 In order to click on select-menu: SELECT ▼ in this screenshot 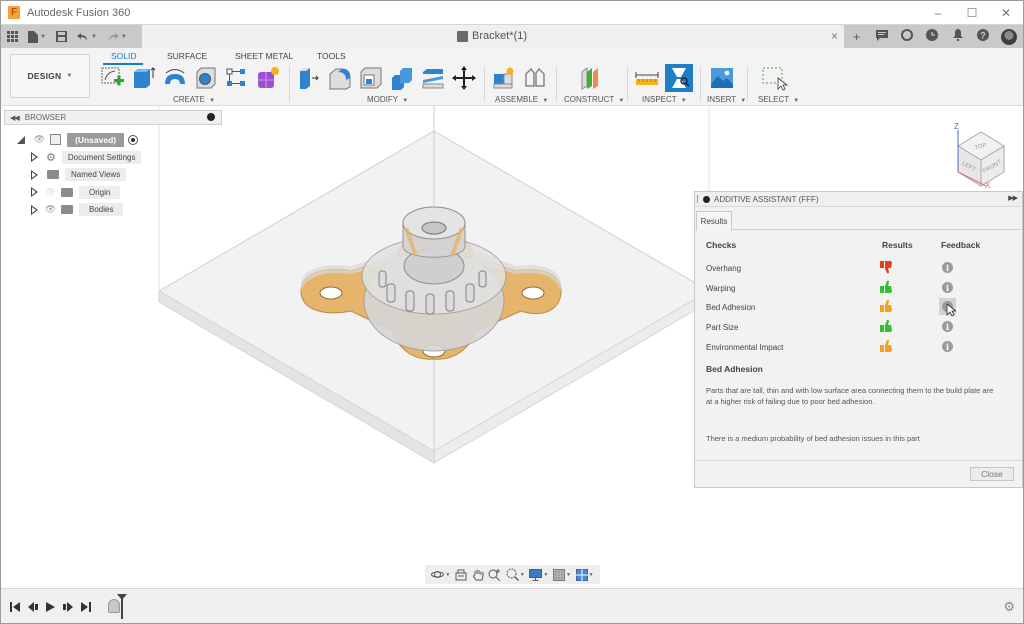, I will do `click(778, 99)`.